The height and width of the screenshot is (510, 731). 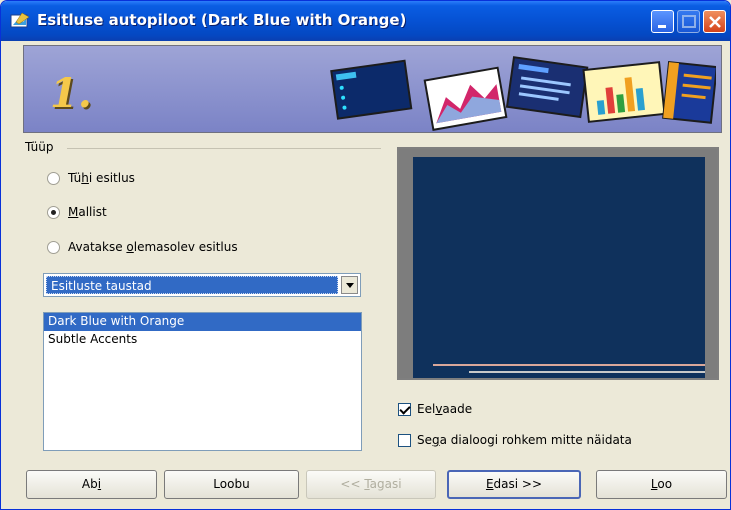 I want to click on dont-show-checkbox-label: Sega dialoogi rohkem mitte näidata, so click(x=524, y=440).